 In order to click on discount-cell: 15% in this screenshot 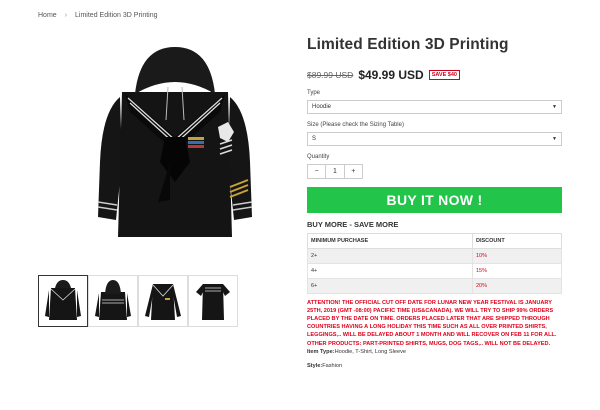, I will do `click(517, 271)`.